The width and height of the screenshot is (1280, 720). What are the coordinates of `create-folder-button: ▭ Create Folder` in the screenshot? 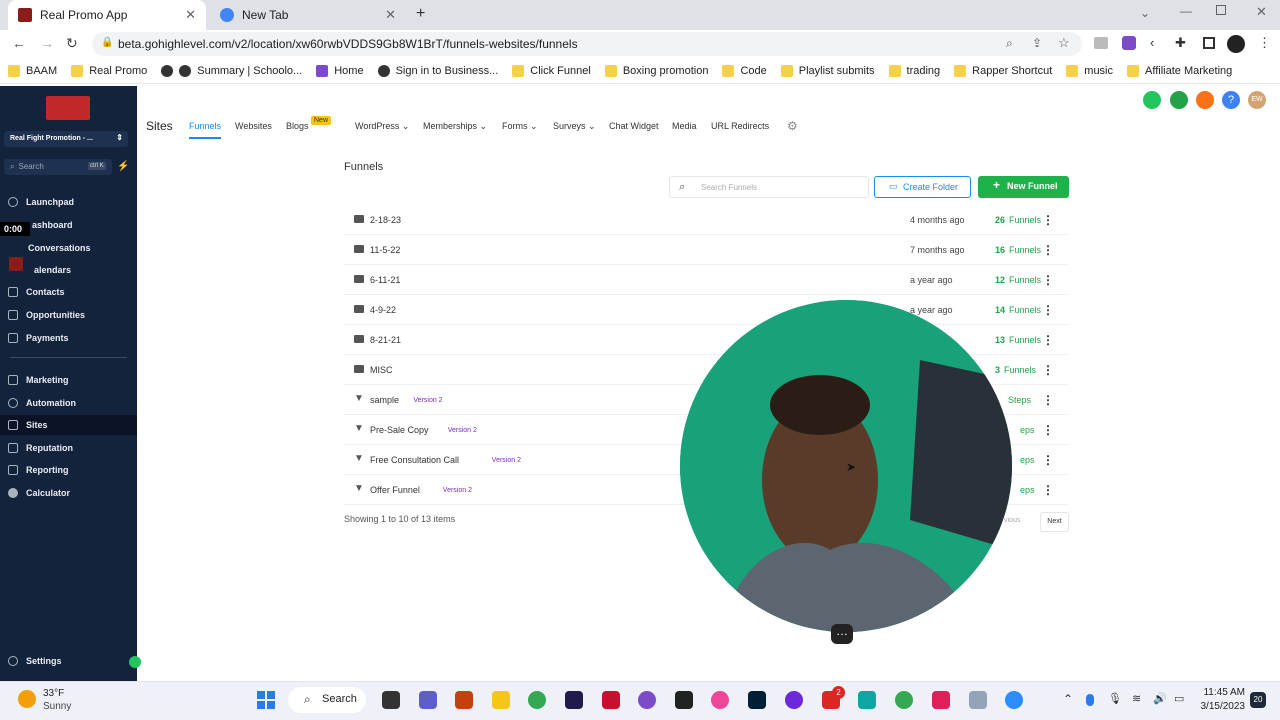 It's located at (922, 187).